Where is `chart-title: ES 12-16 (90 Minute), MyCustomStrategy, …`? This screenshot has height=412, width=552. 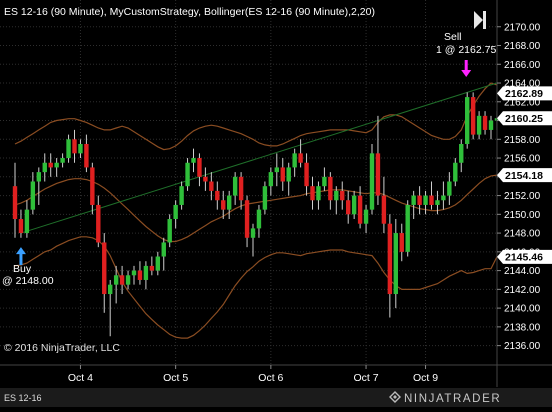 chart-title: ES 12-16 (90 Minute), MyCustomStrategy, … is located at coordinates (189, 12).